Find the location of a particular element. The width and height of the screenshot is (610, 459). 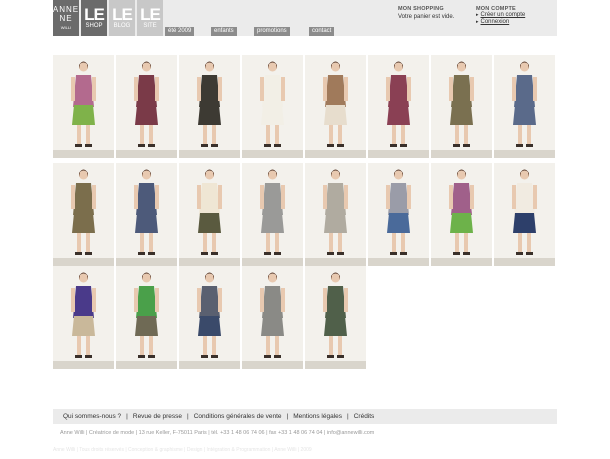

tile-small: SHOP is located at coordinates (94, 26).